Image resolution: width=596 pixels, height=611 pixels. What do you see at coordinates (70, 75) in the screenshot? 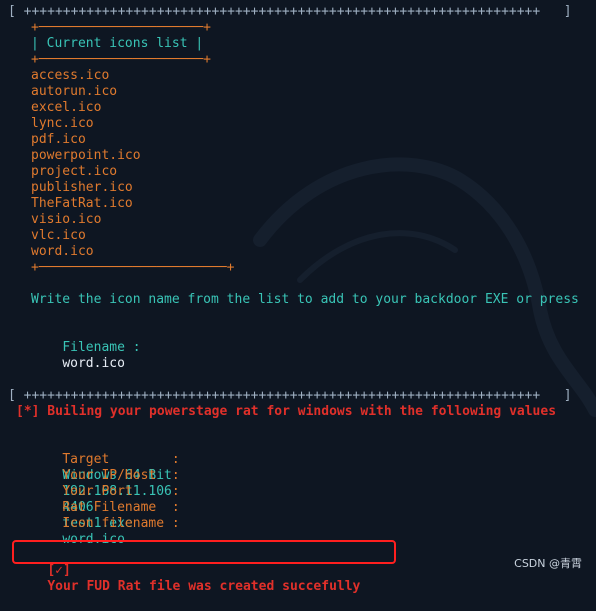
I see `icon-list-item: access.ico` at bounding box center [70, 75].